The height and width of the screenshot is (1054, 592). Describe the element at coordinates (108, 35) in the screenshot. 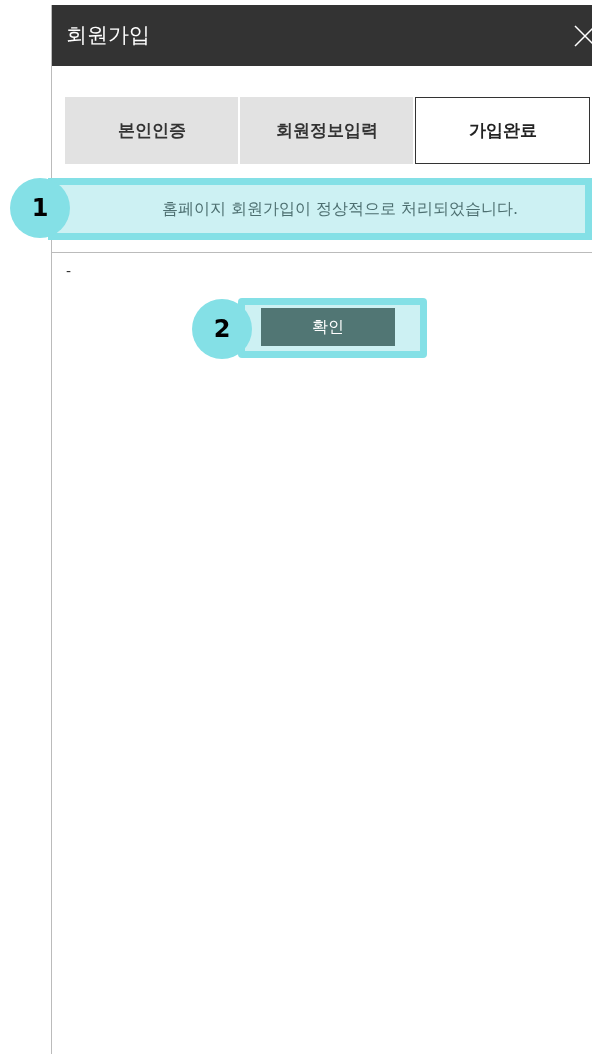

I see `window-title: 회원가입` at that location.